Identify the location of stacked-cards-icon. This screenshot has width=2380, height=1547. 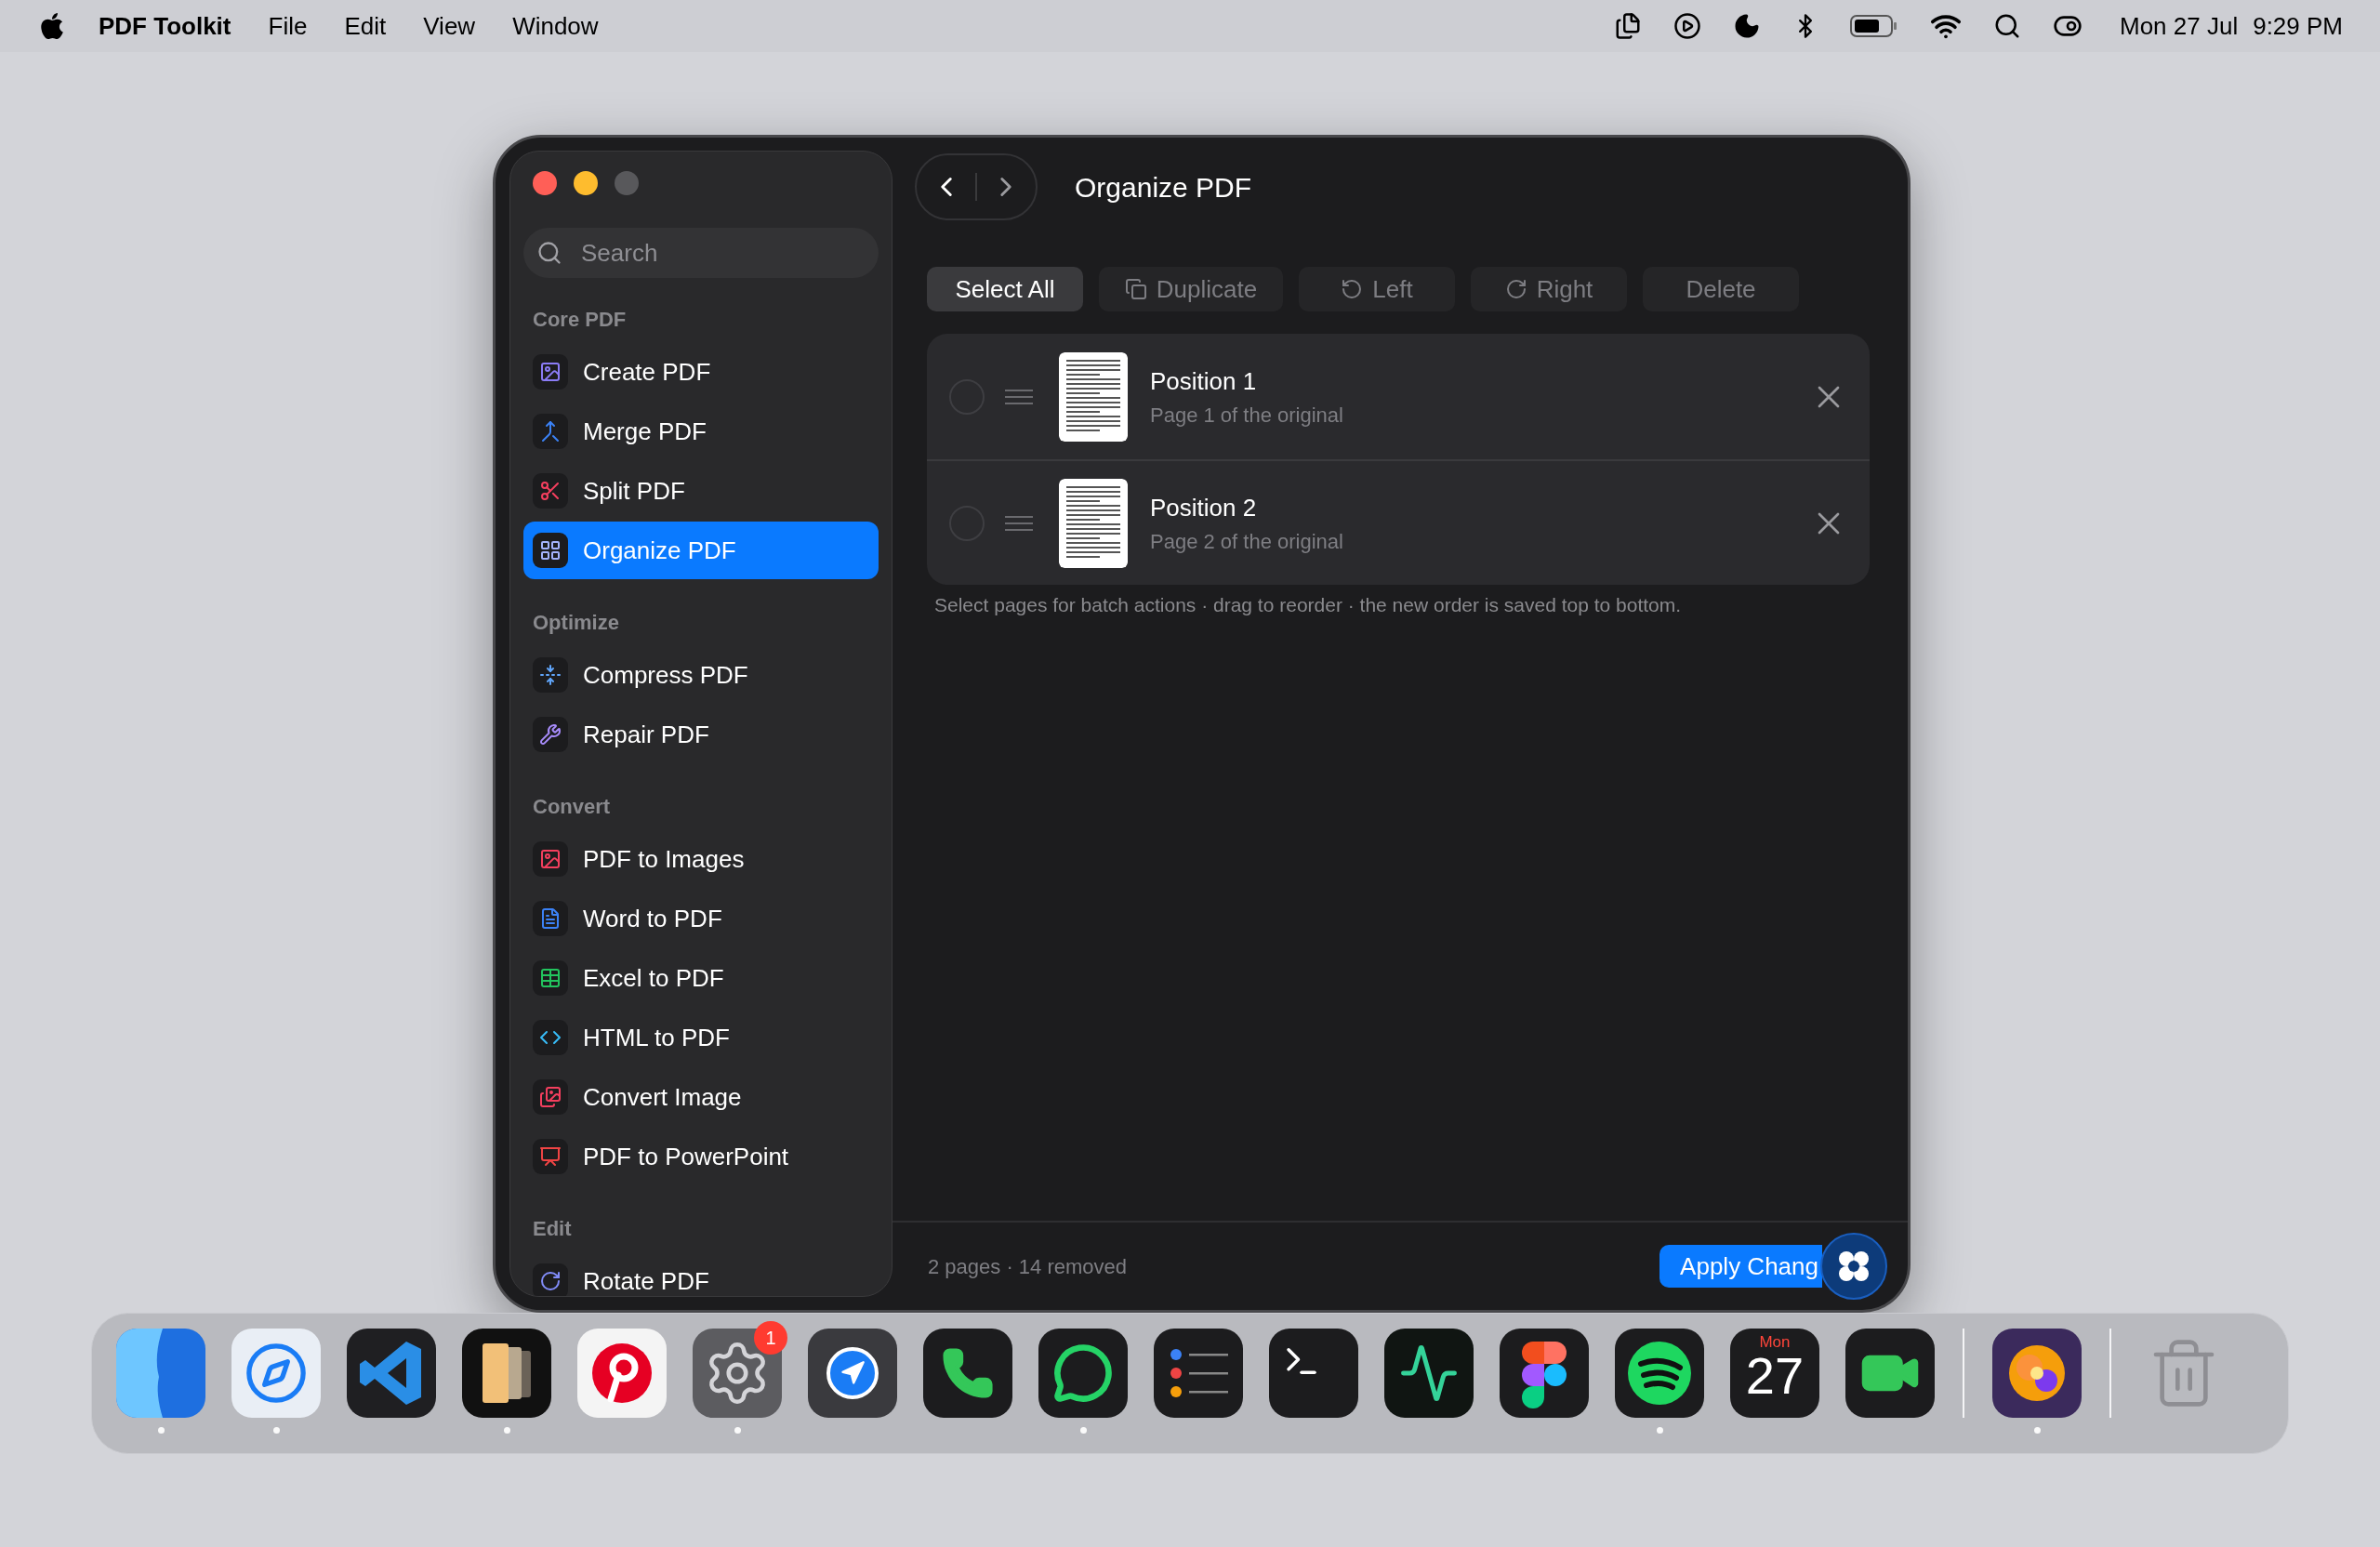
(506, 1373).